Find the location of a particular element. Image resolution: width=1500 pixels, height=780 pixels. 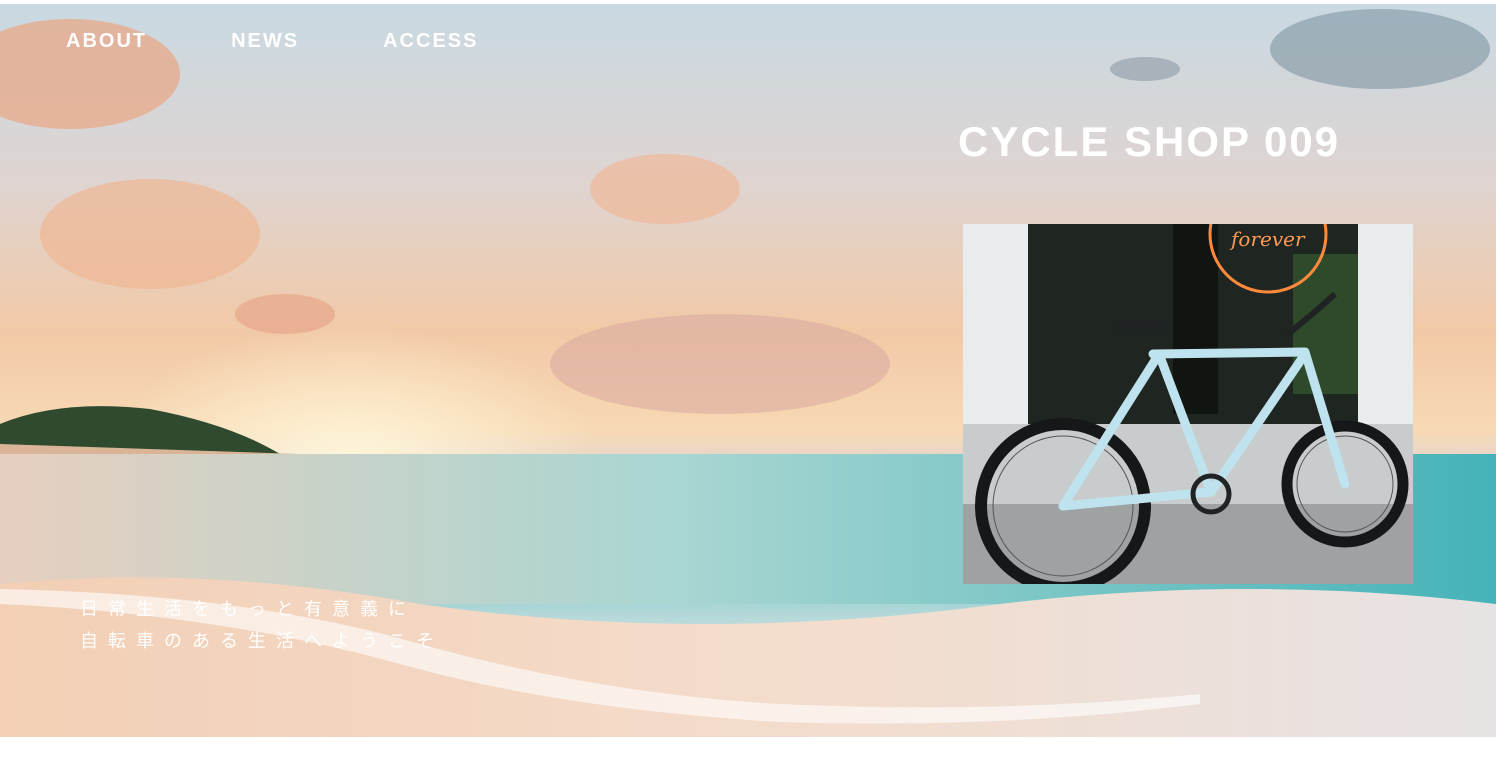

nav-link-news: NEWS is located at coordinates (265, 41).